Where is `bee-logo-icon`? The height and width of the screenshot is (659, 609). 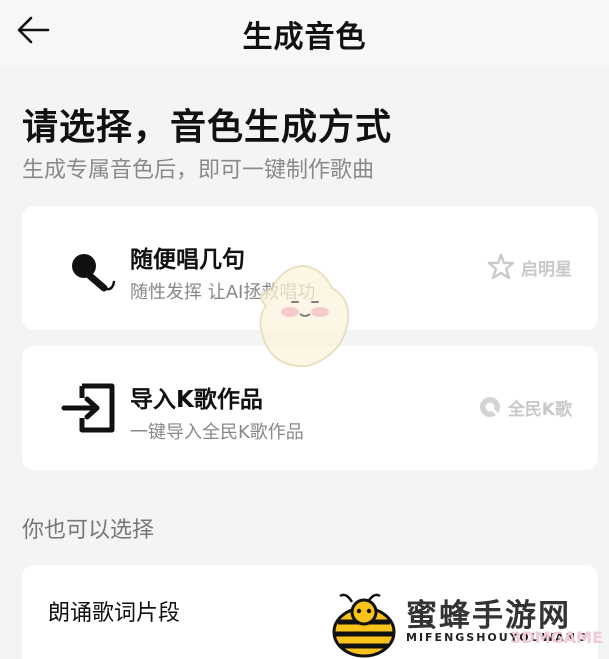 bee-logo-icon is located at coordinates (364, 625).